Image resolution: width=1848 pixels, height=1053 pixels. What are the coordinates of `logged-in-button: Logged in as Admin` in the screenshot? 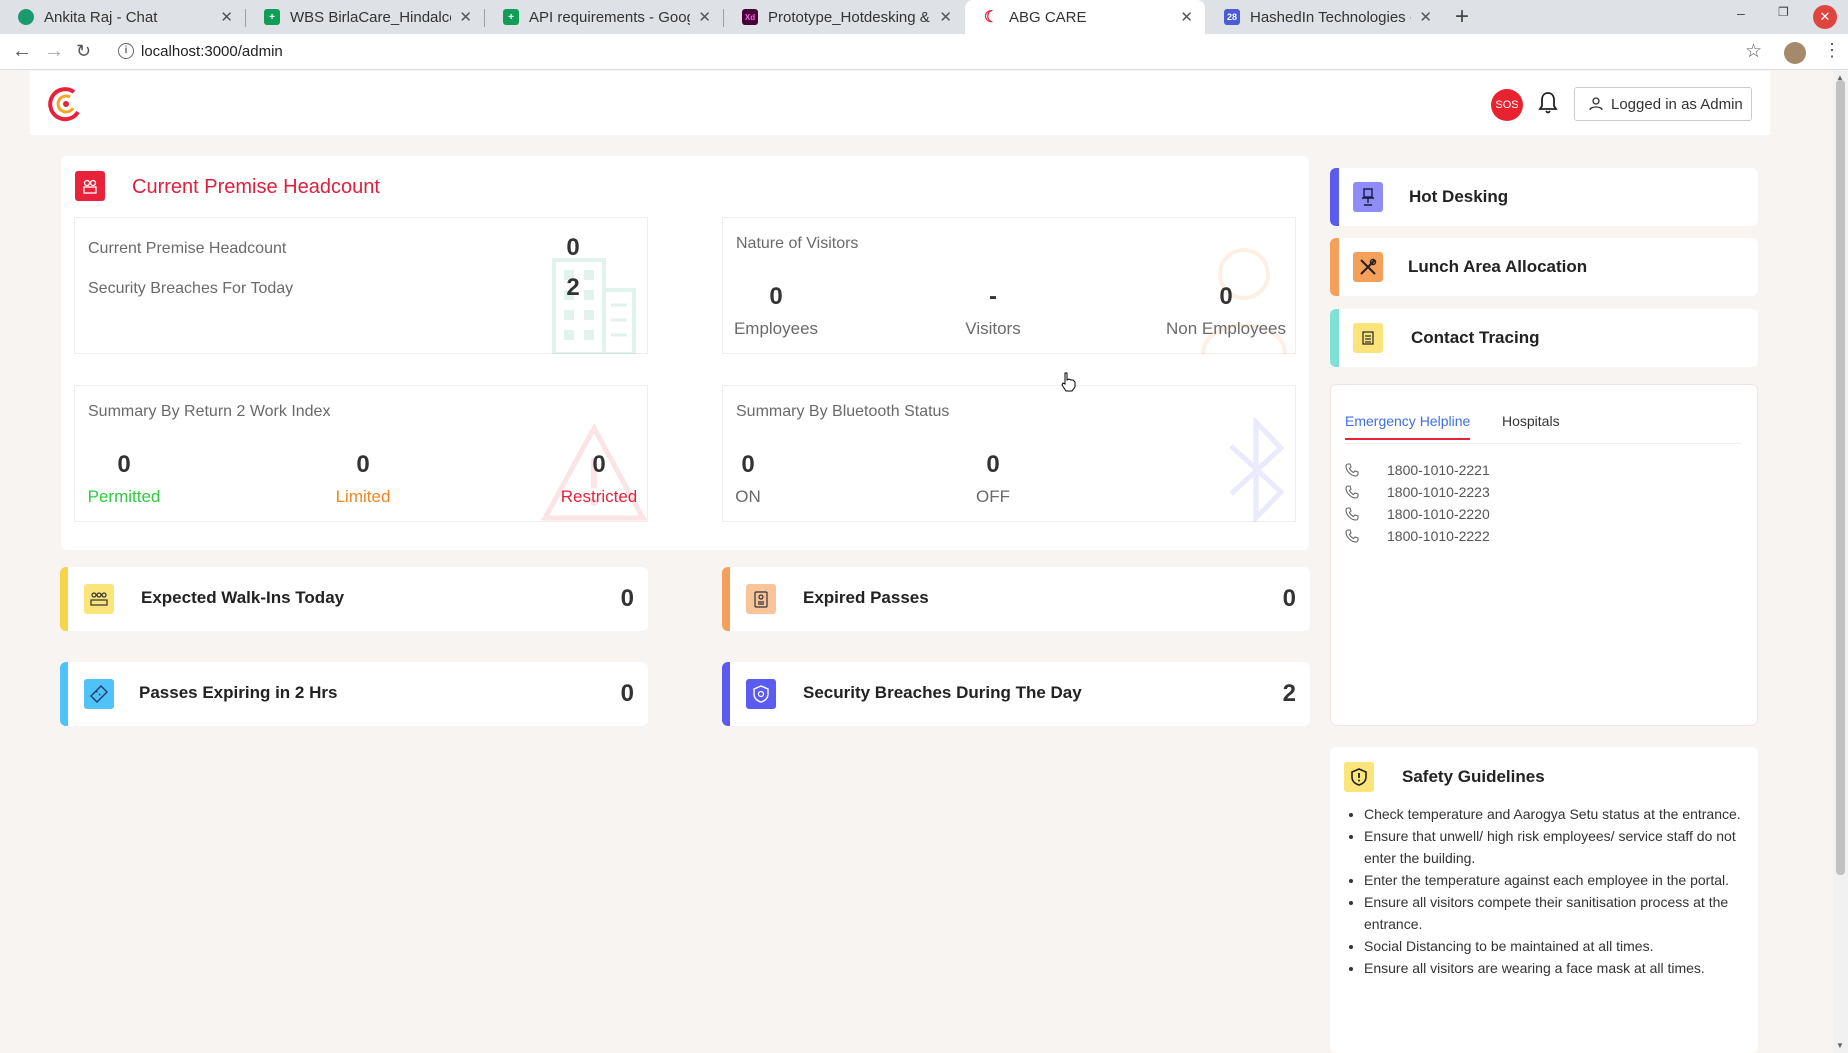 It's located at (1663, 104).